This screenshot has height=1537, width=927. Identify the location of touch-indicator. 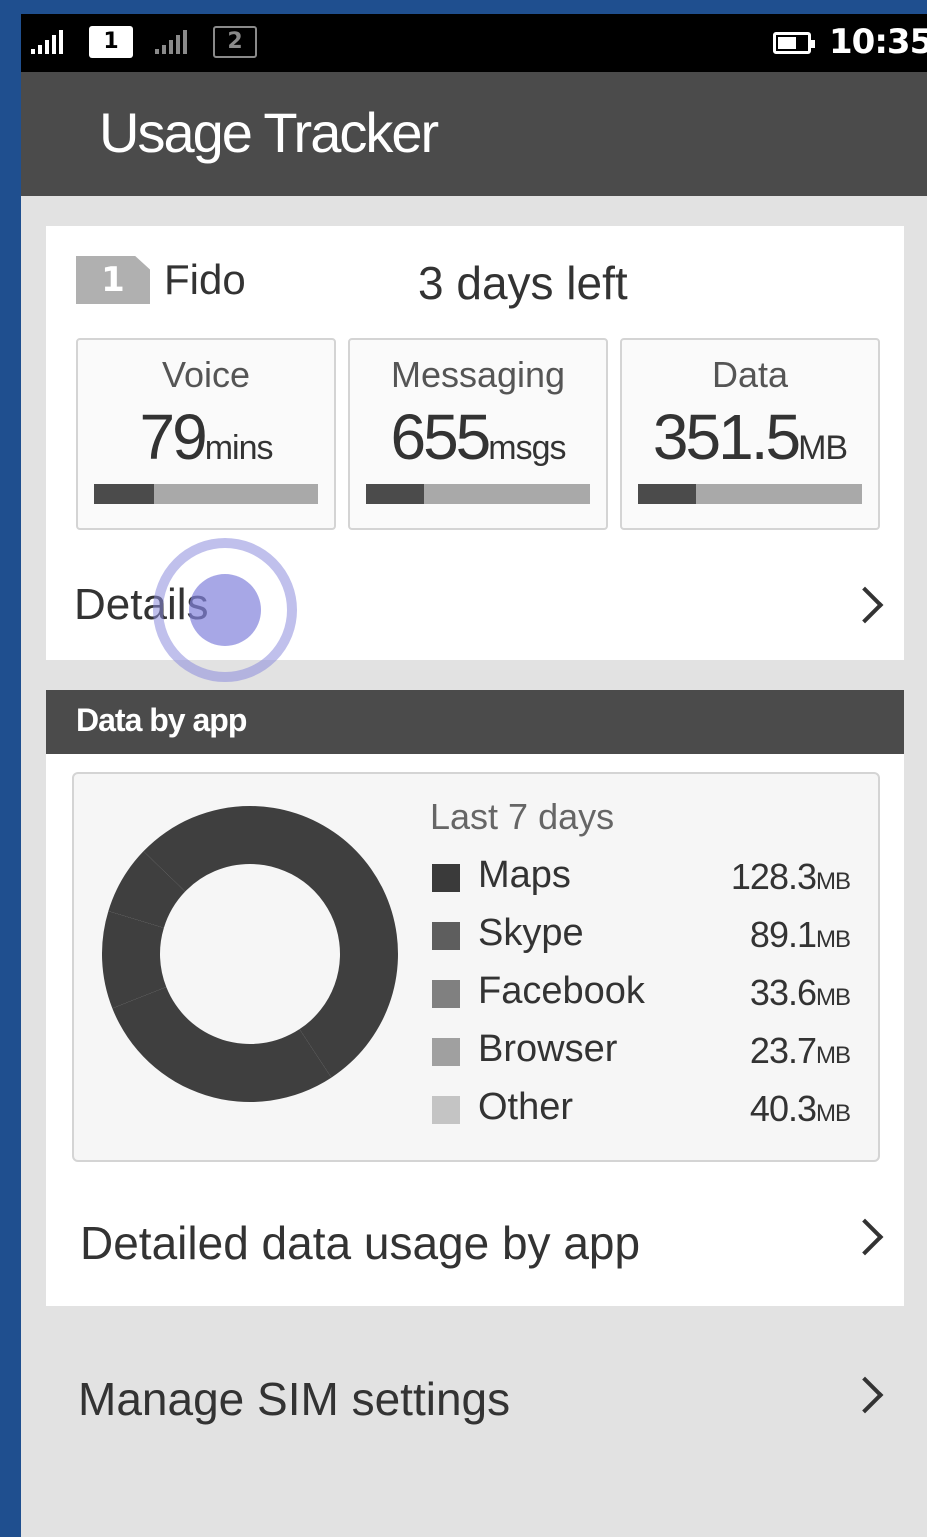
(225, 610).